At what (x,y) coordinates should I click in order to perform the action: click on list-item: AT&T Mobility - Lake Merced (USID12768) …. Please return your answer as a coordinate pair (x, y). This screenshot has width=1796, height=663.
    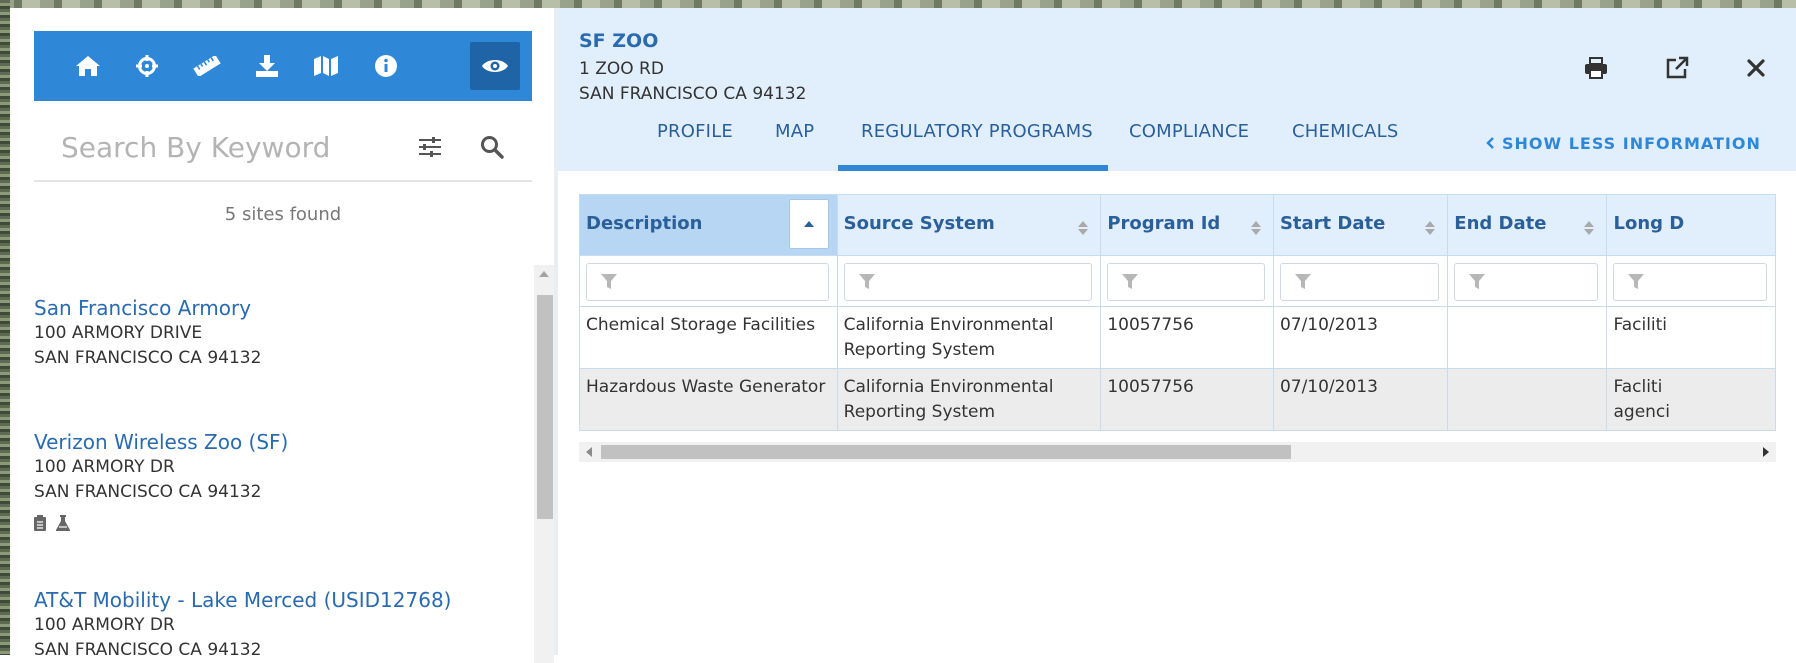
    Looking at the image, I should click on (242, 625).